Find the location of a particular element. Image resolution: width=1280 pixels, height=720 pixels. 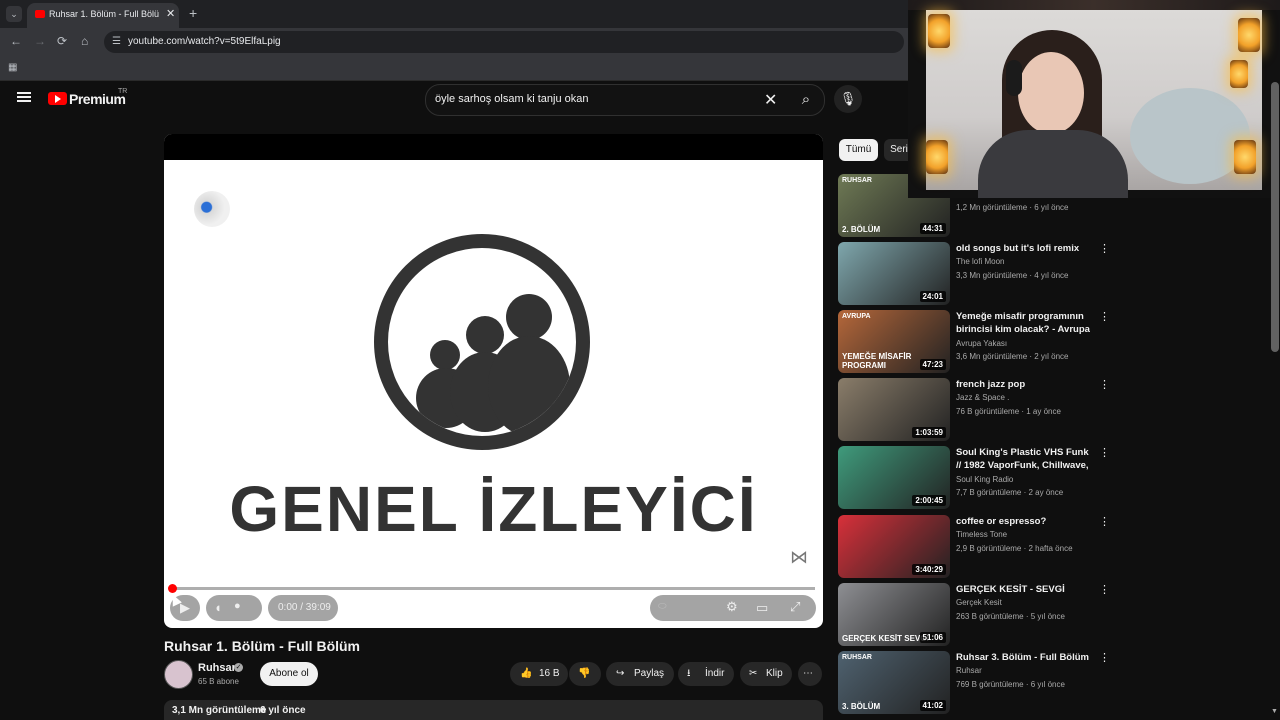

recommendation-meta: 3,6 Mn görüntüleme · 2 yıl önce is located at coordinates (1012, 356).